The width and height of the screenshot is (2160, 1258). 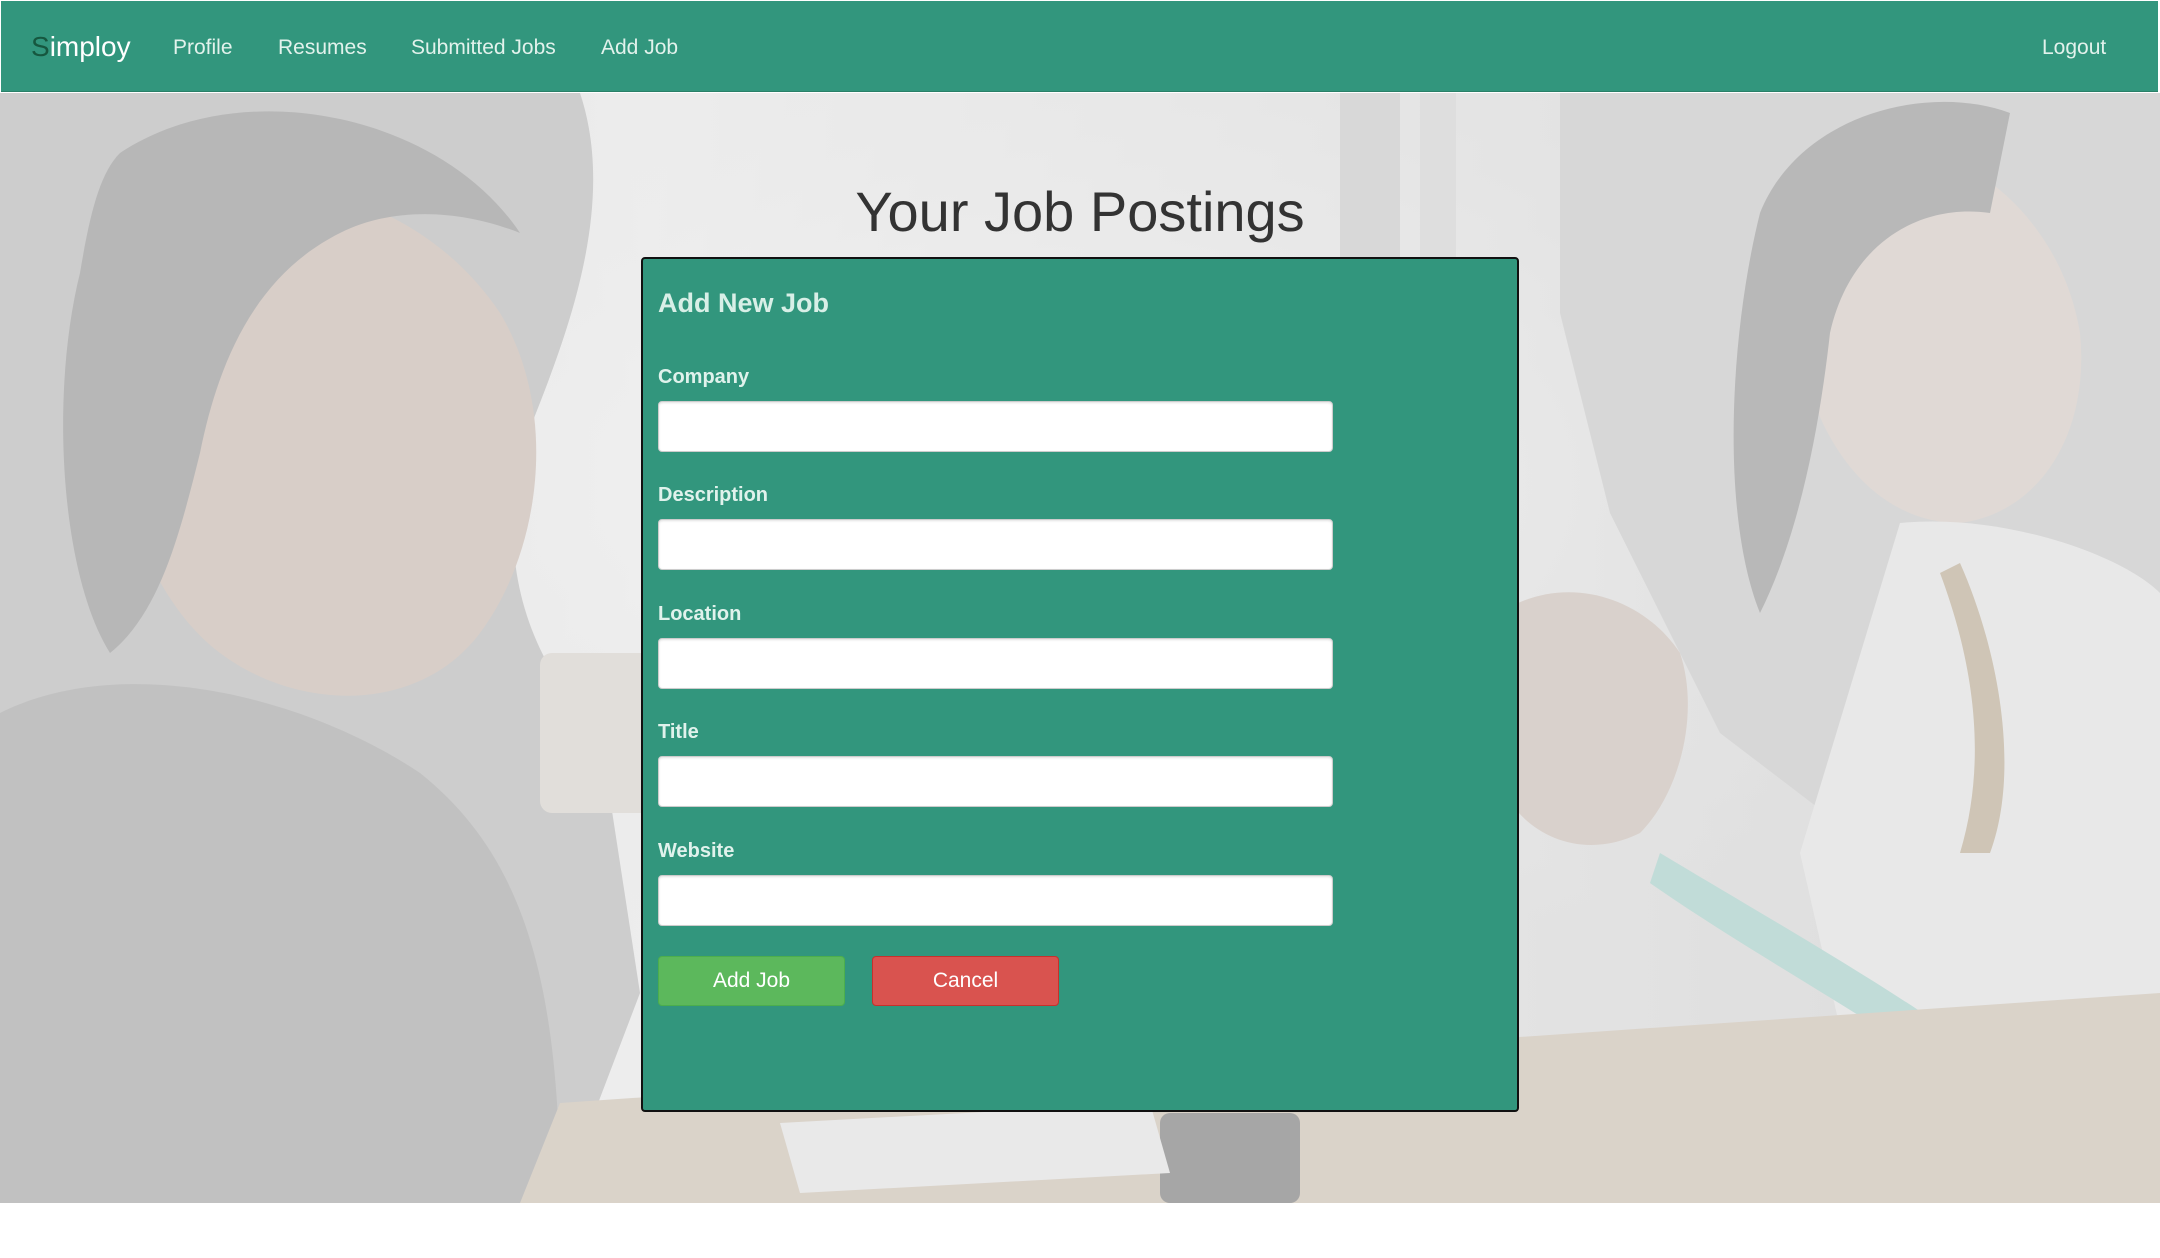 What do you see at coordinates (995, 663) in the screenshot?
I see `location-input` at bounding box center [995, 663].